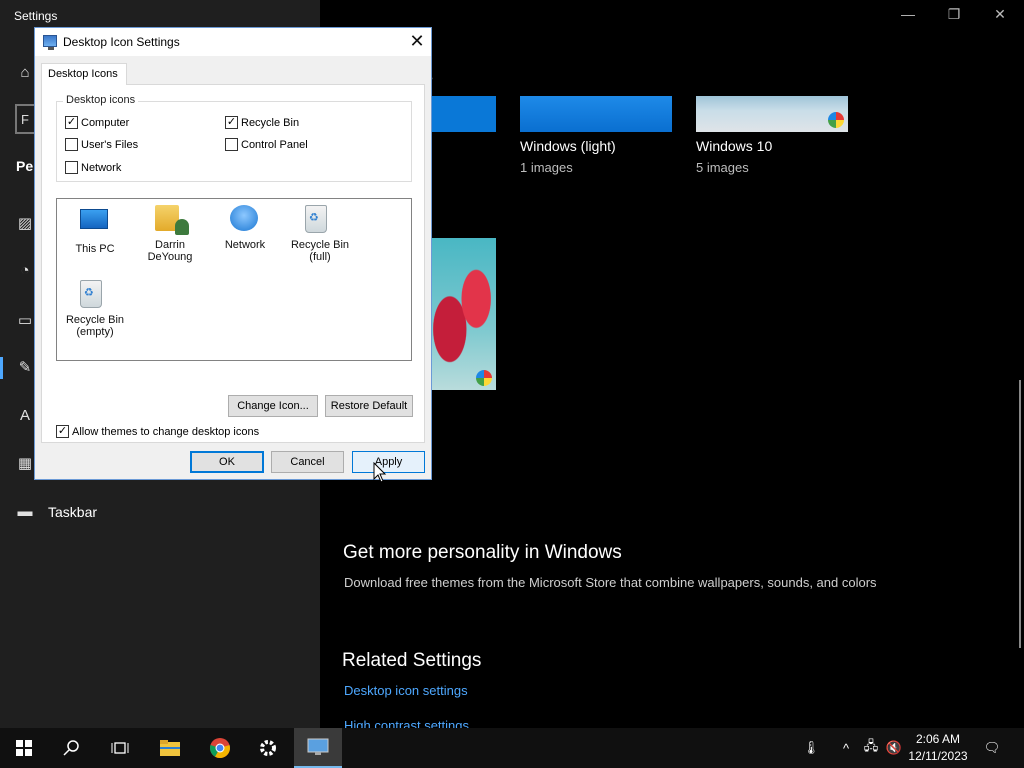 The width and height of the screenshot is (1024, 768). What do you see at coordinates (170, 748) in the screenshot?
I see `file-explorer-icon` at bounding box center [170, 748].